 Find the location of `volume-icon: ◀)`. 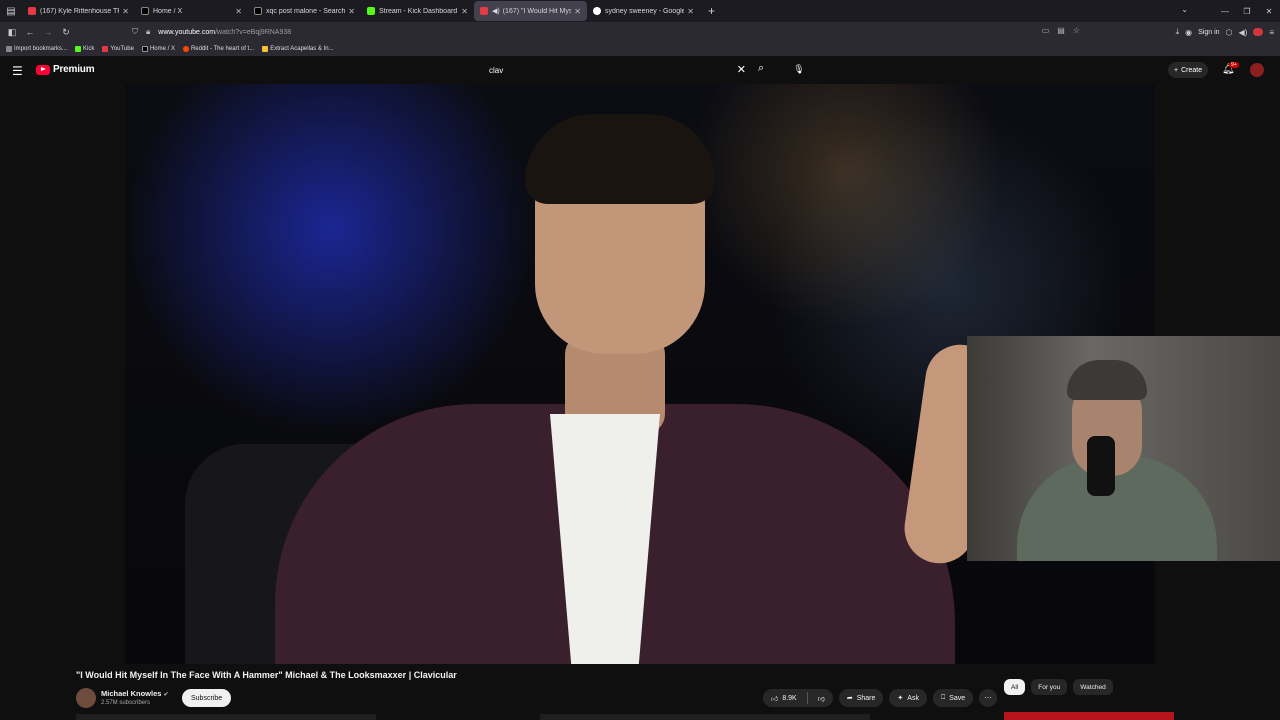

volume-icon: ◀) is located at coordinates (1243, 32).